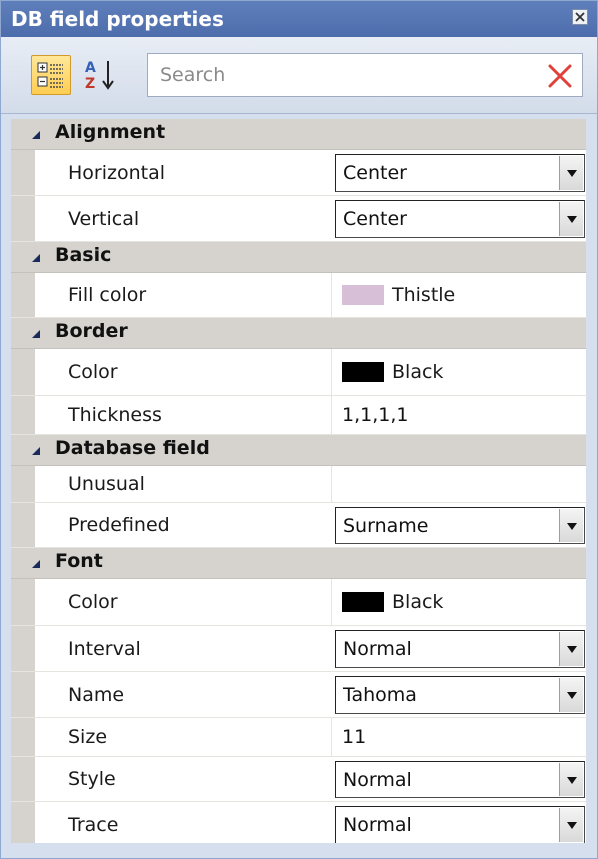  What do you see at coordinates (104, 648) in the screenshot?
I see `property-label: Interval` at bounding box center [104, 648].